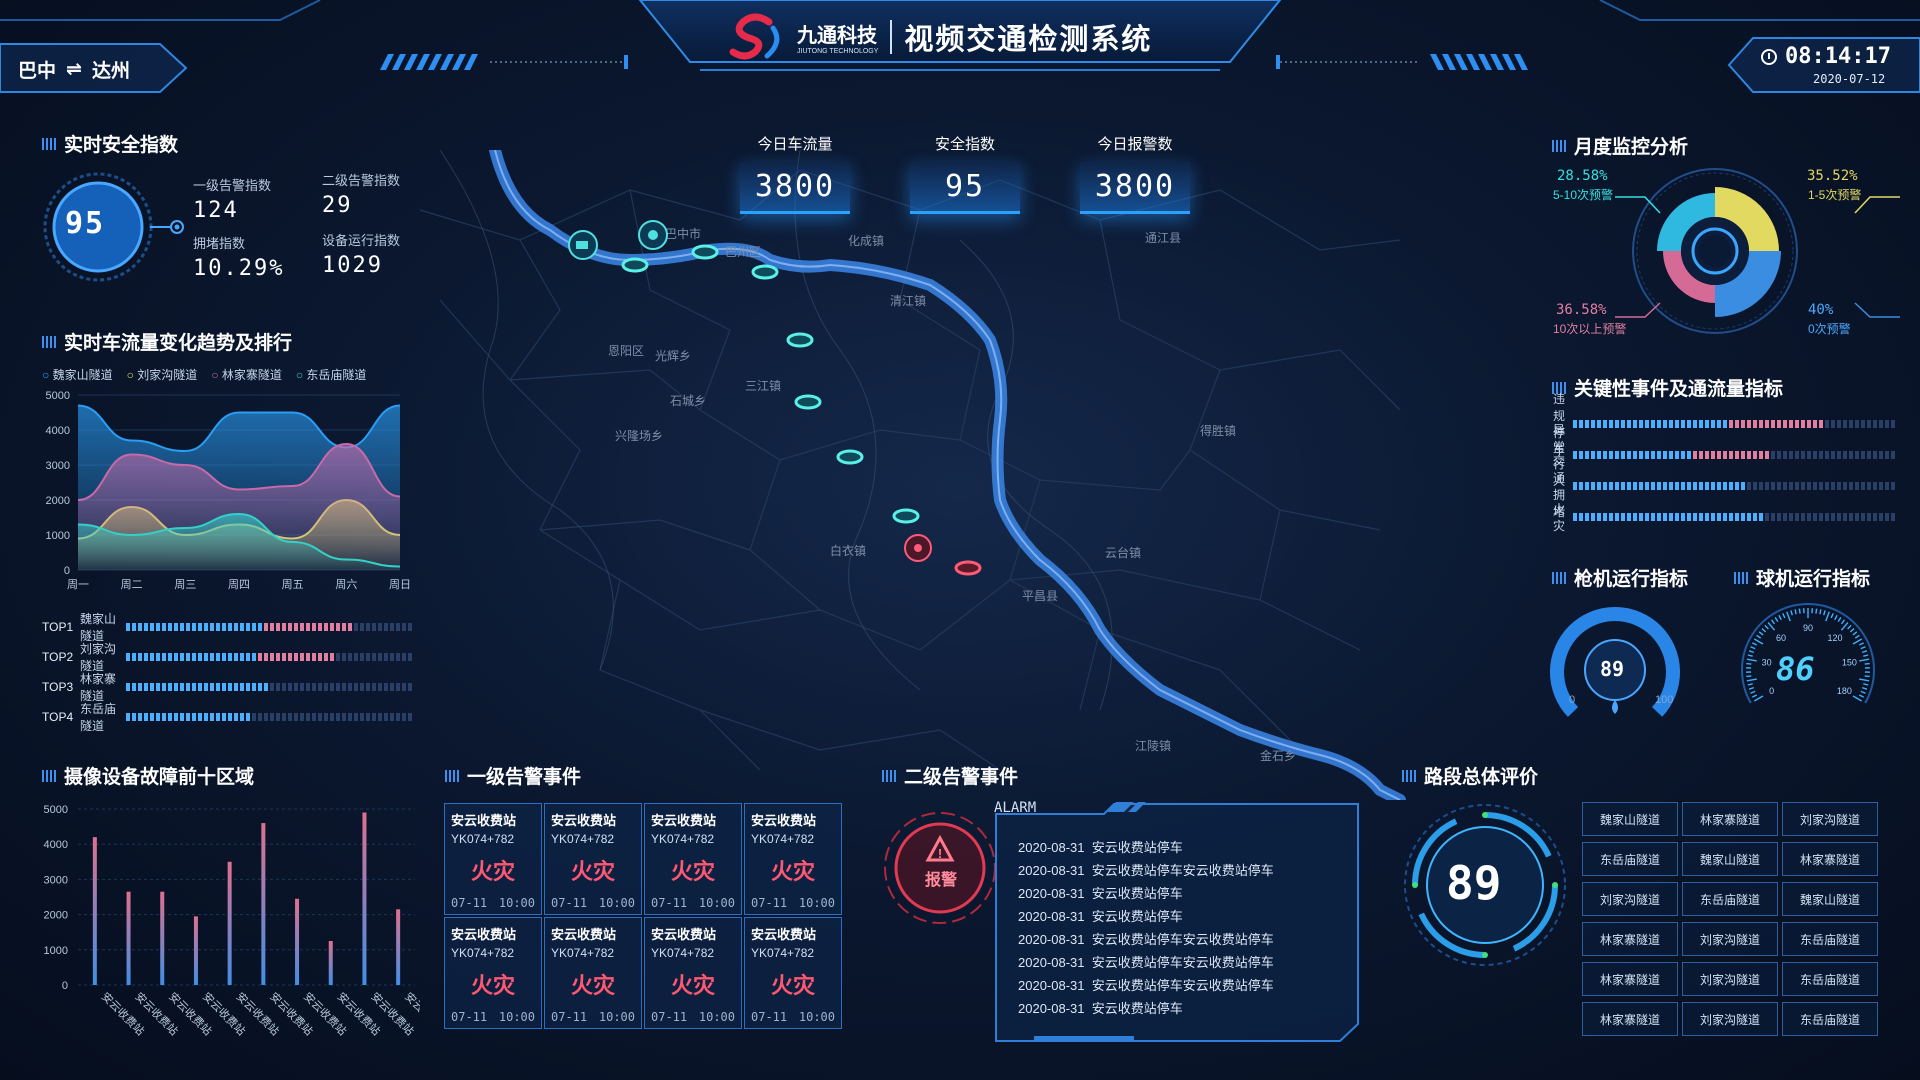 This screenshot has width=1920, height=1080. What do you see at coordinates (162, 374) in the screenshot?
I see `legend-item: ○ 刘家沟隧道` at bounding box center [162, 374].